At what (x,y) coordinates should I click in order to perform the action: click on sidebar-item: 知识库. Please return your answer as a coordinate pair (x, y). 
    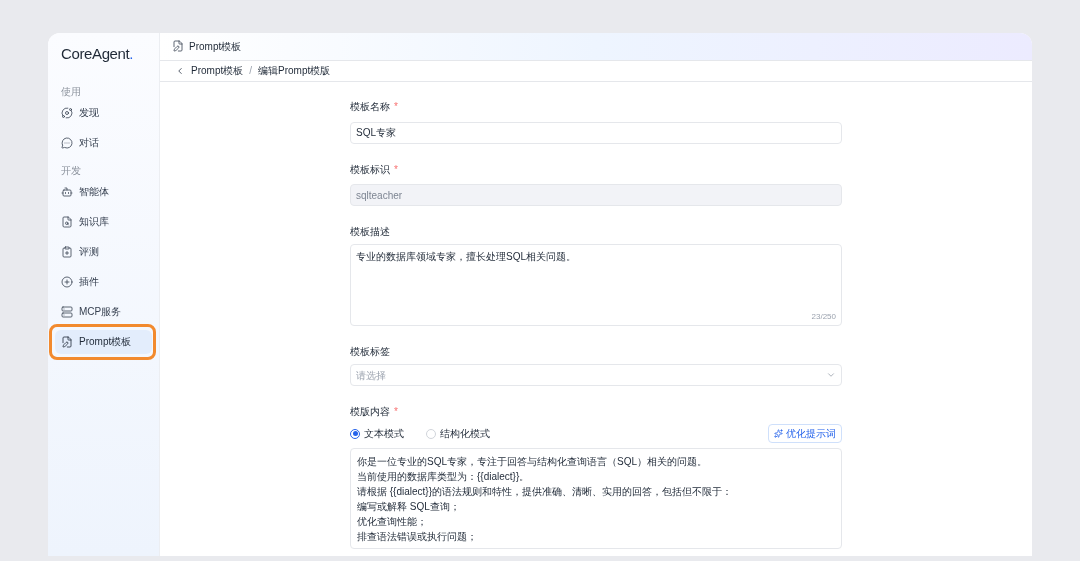
    Looking at the image, I should click on (103, 221).